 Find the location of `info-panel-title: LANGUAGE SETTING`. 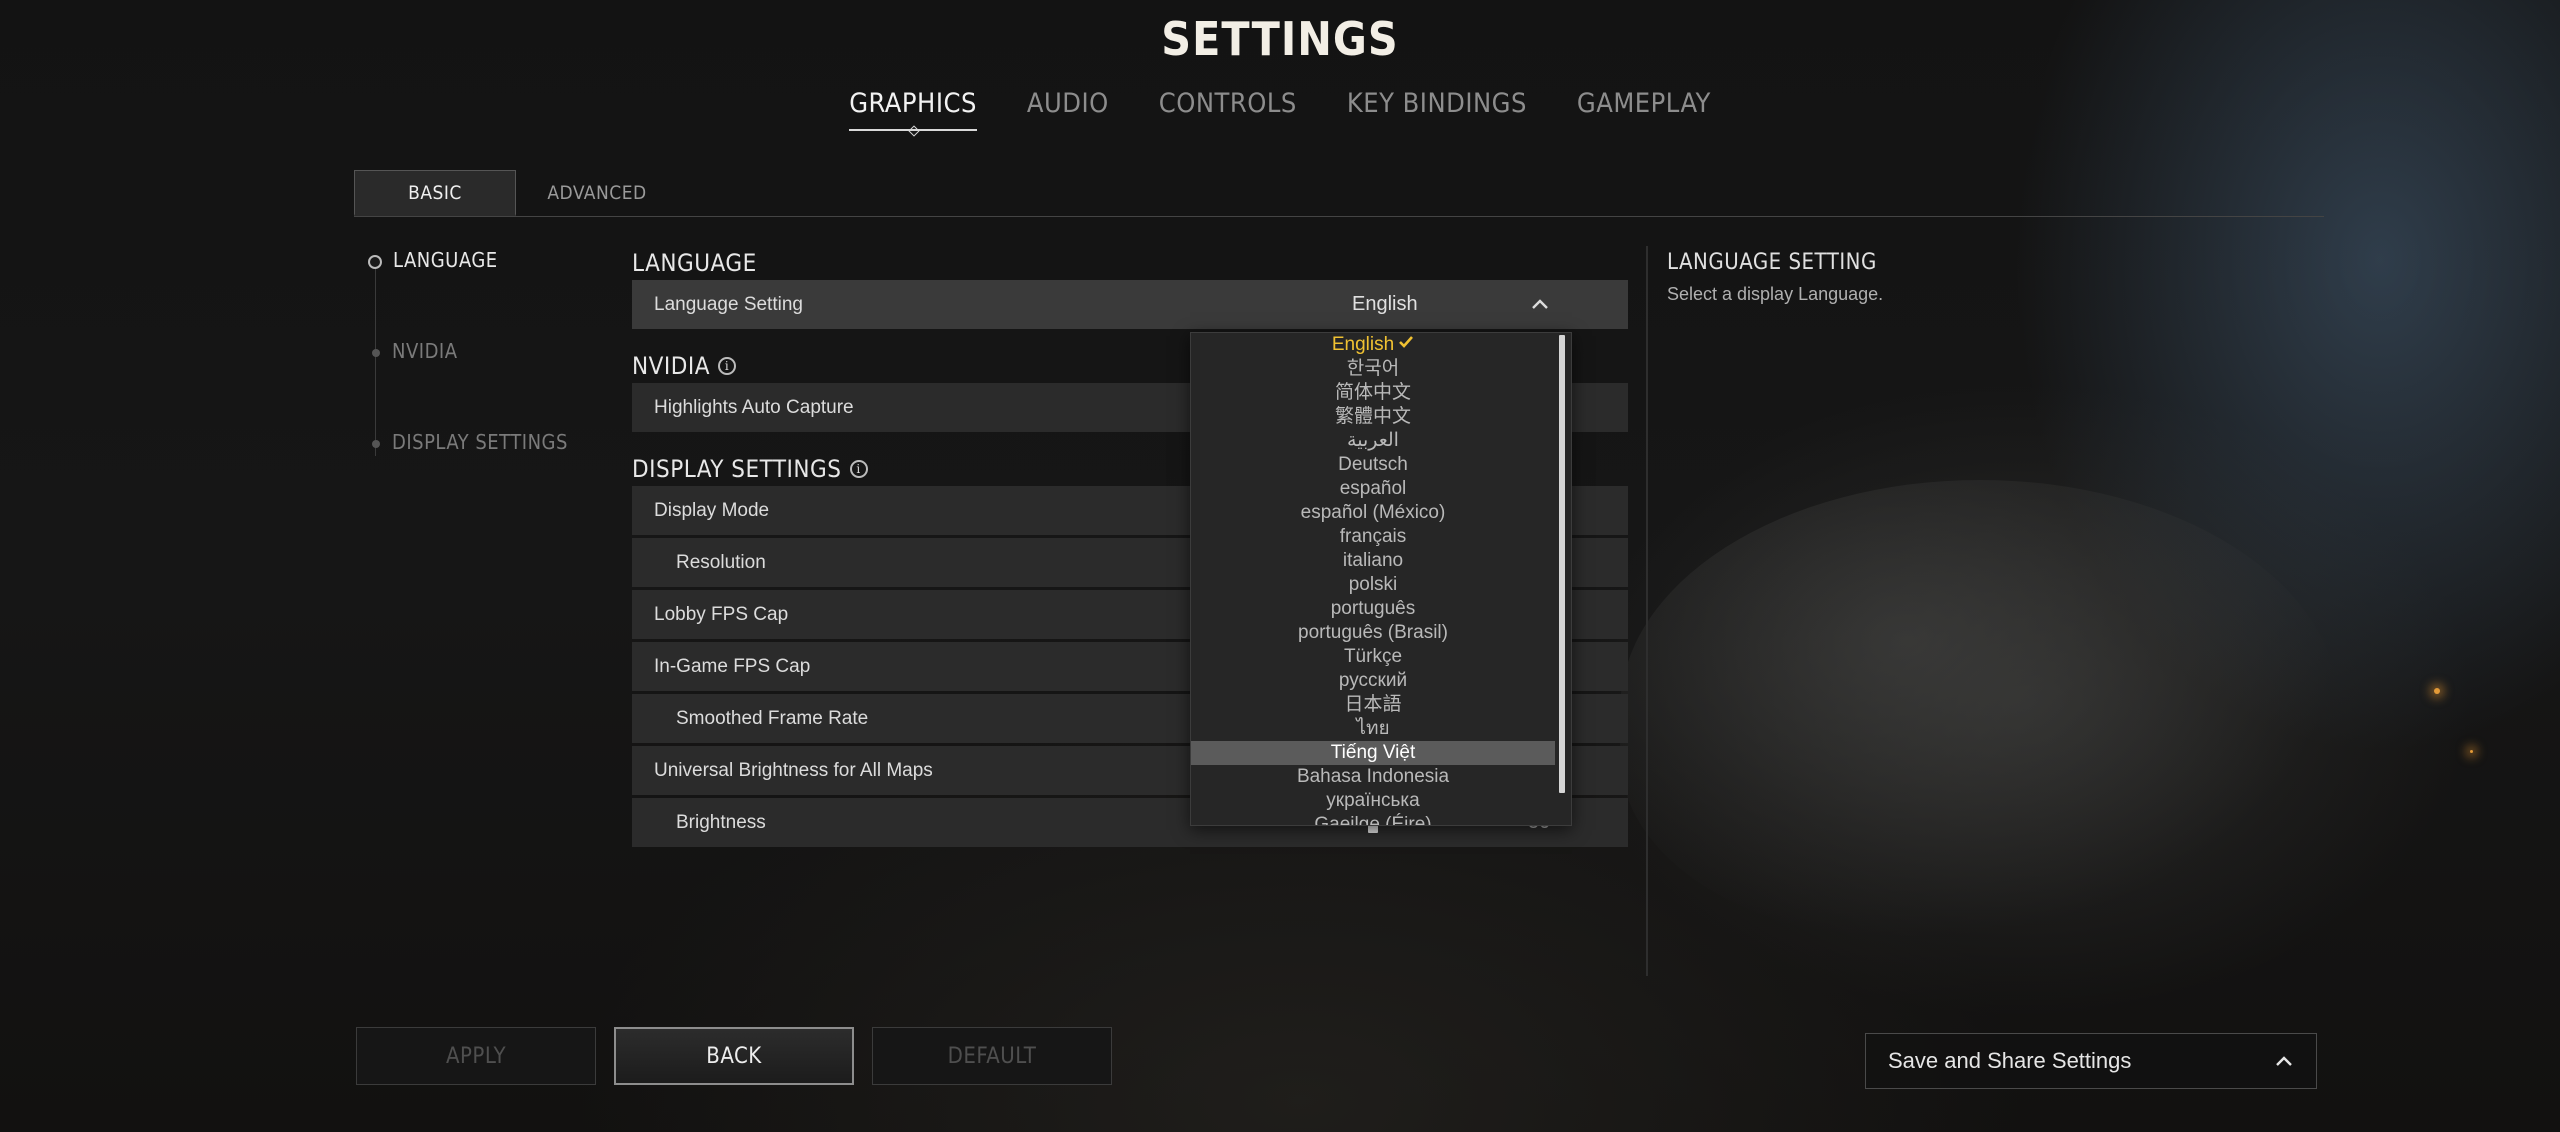

info-panel-title: LANGUAGE SETTING is located at coordinates (1772, 262).